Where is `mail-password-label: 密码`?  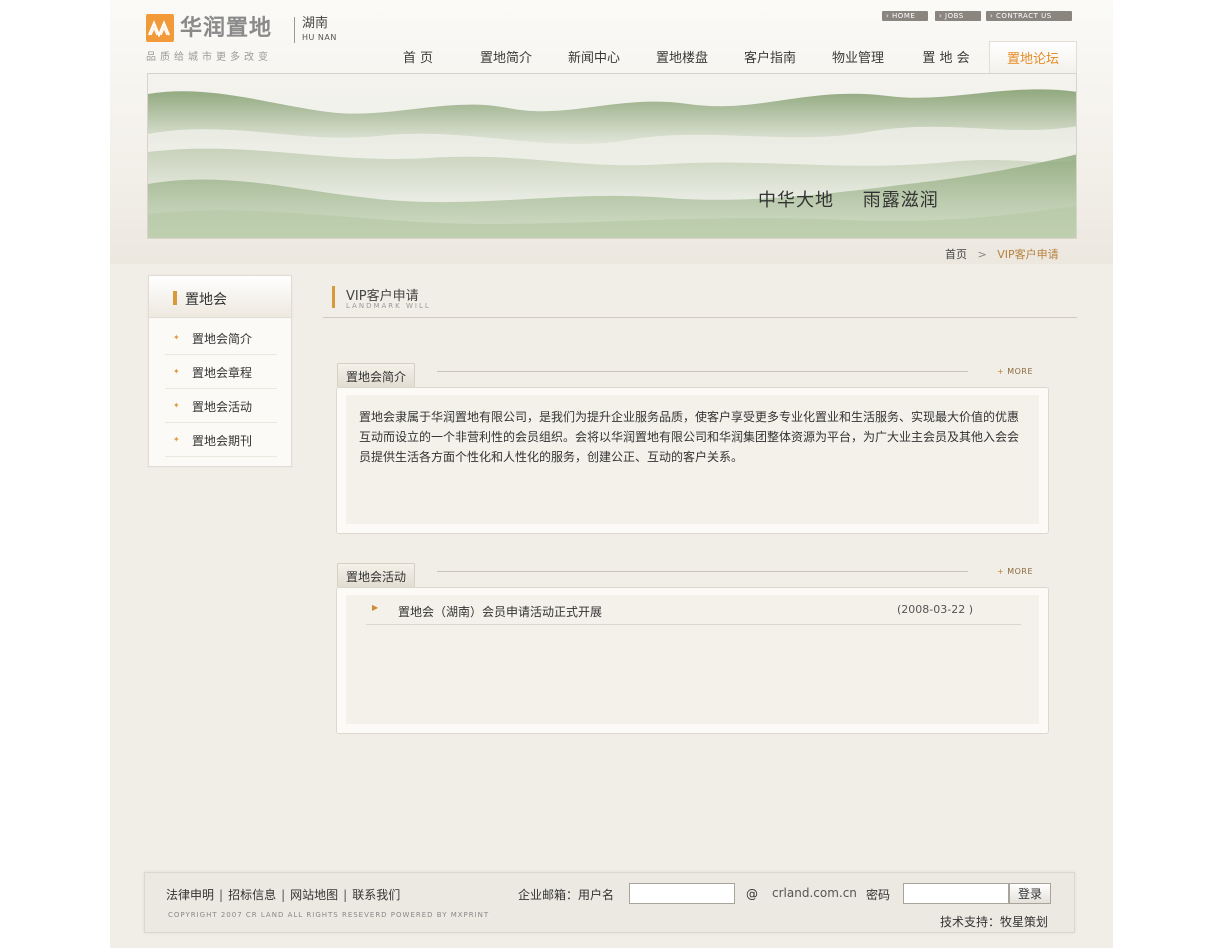 mail-password-label: 密码 is located at coordinates (878, 895).